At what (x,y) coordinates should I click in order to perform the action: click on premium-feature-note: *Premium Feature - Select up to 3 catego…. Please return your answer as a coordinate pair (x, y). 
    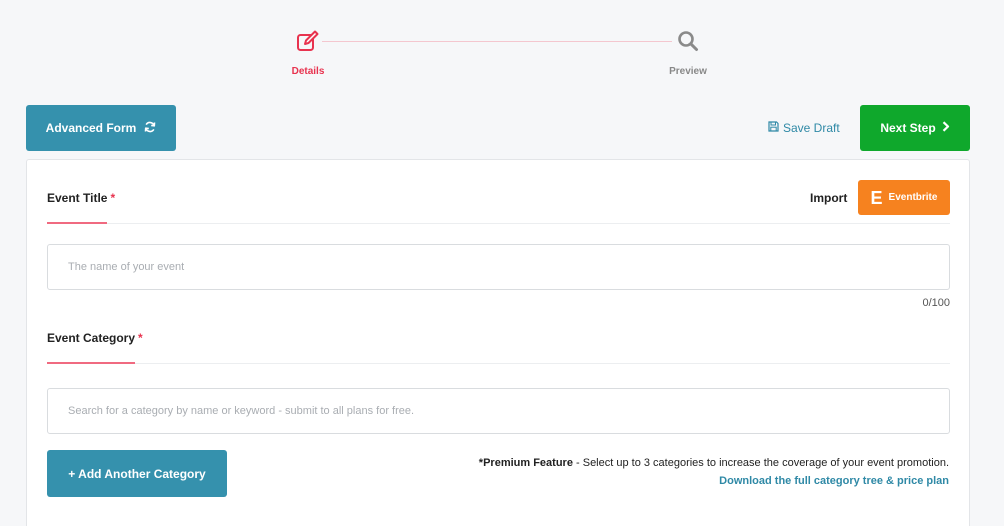
    Looking at the image, I should click on (714, 463).